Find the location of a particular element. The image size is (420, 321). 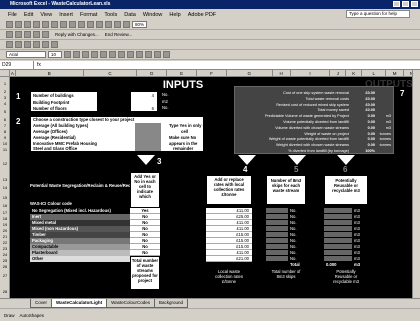

row-header: 8 is located at coordinates (5, 131).